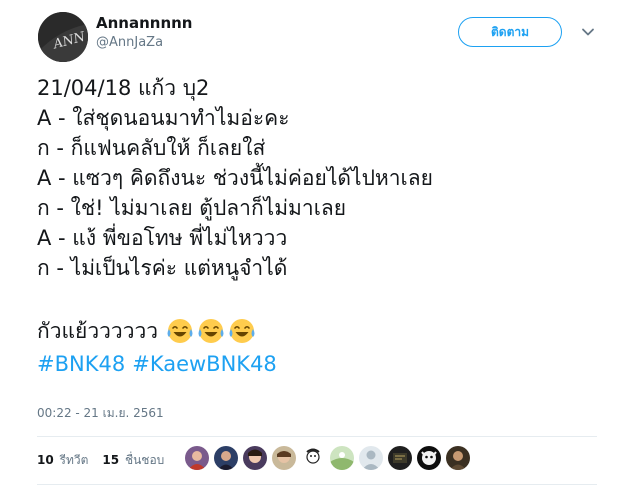 This screenshot has width=618, height=497. Describe the element at coordinates (204, 364) in the screenshot. I see `hashtag-link: #KaewBNK48` at that location.